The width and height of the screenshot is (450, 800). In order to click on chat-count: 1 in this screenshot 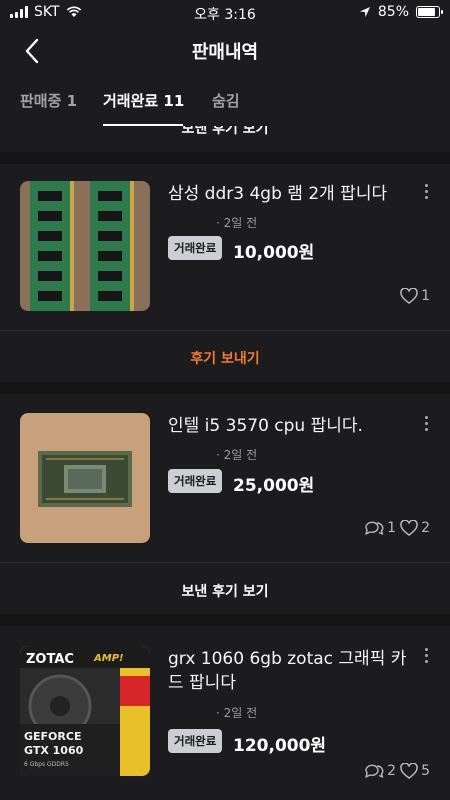, I will do `click(380, 528)`.